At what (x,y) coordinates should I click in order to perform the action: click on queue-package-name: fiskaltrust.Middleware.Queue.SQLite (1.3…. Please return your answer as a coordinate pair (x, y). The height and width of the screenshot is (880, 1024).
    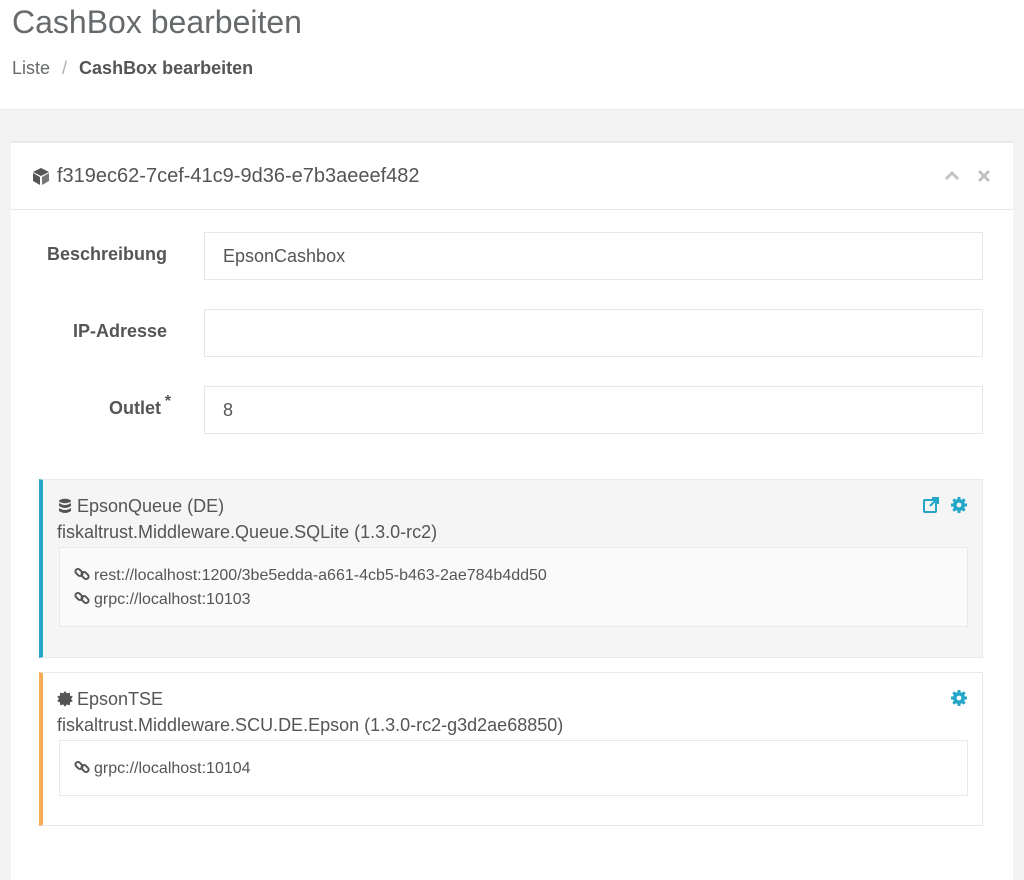
    Looking at the image, I should click on (247, 532).